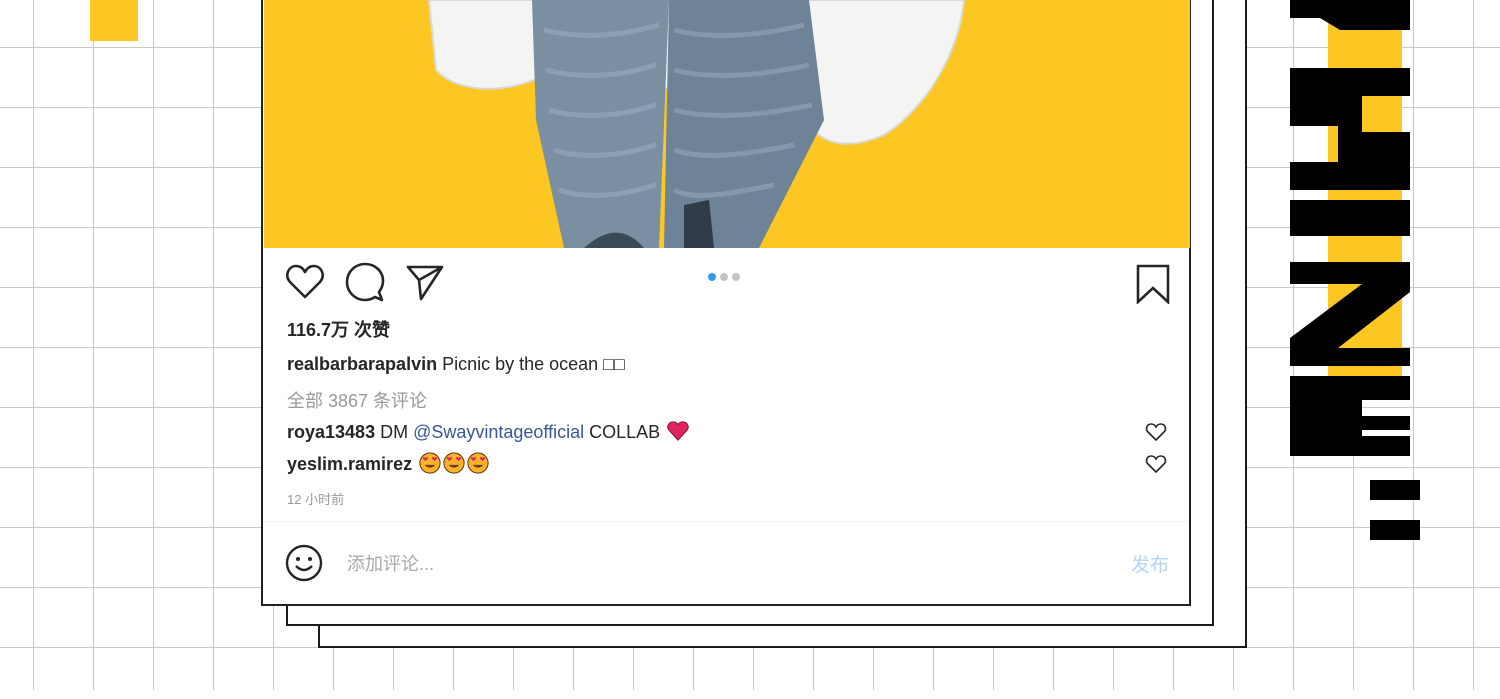 Image resolution: width=1500 pixels, height=699 pixels. What do you see at coordinates (338, 329) in the screenshot?
I see `likes-count: 116.7万 次赞` at bounding box center [338, 329].